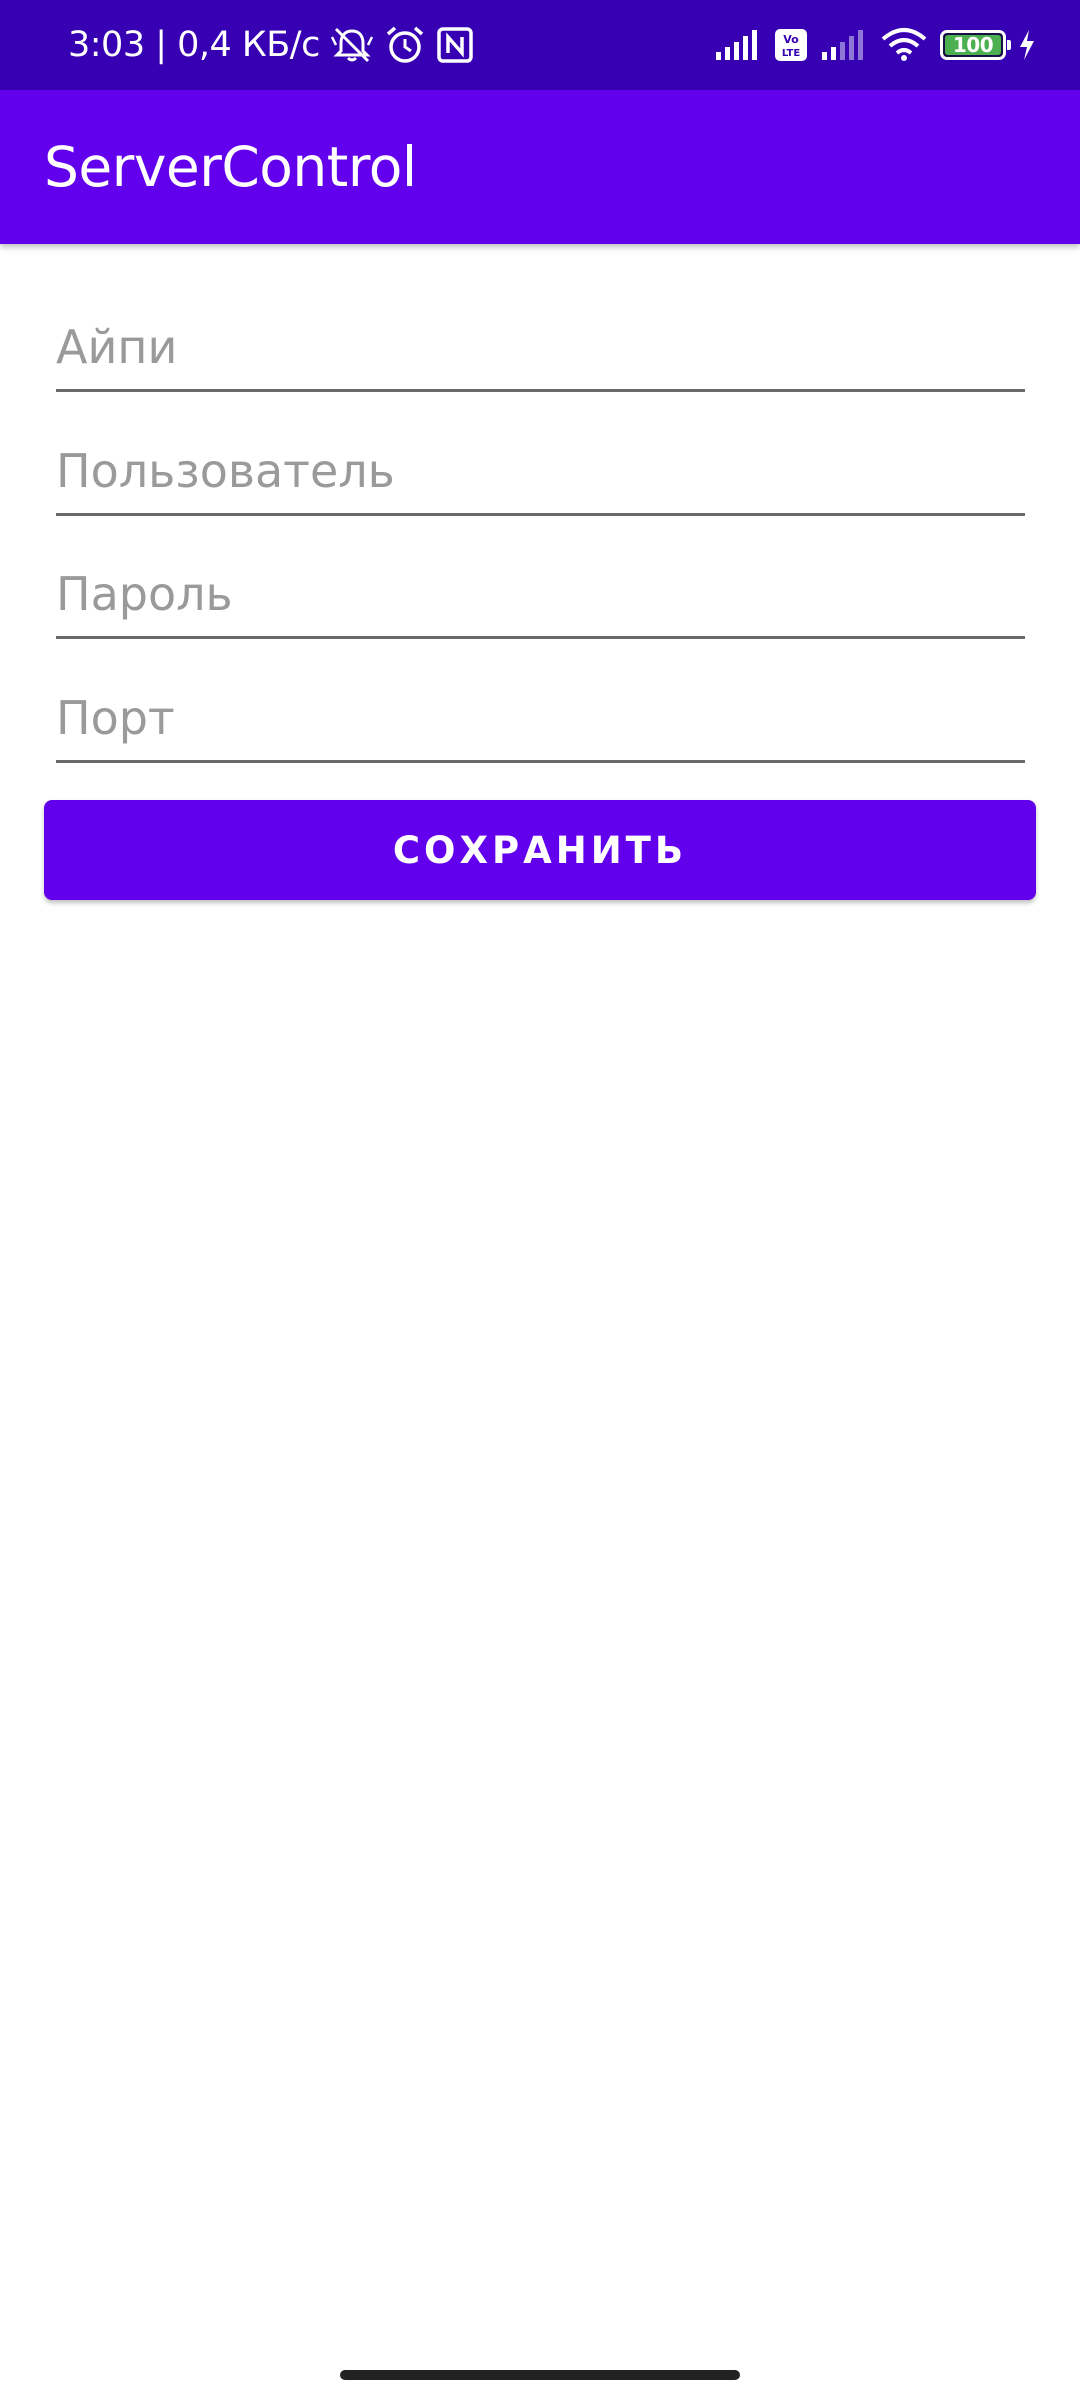  Describe the element at coordinates (875, 45) in the screenshot. I see `status-right: Vo LTE 100` at that location.